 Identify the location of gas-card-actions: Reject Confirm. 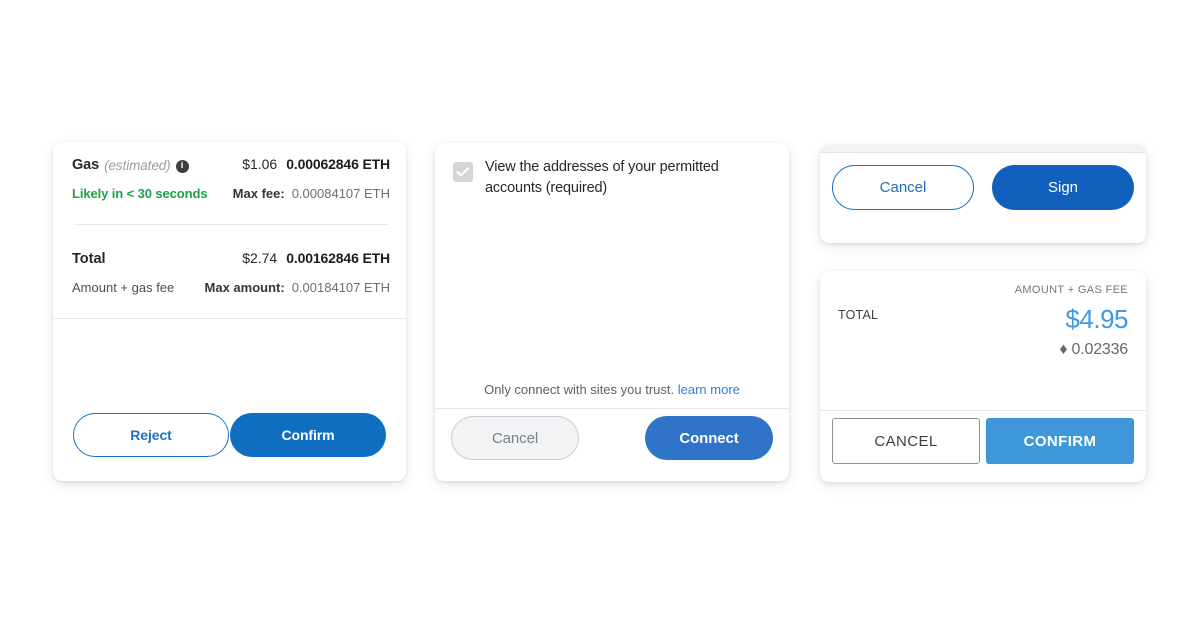
(229, 435).